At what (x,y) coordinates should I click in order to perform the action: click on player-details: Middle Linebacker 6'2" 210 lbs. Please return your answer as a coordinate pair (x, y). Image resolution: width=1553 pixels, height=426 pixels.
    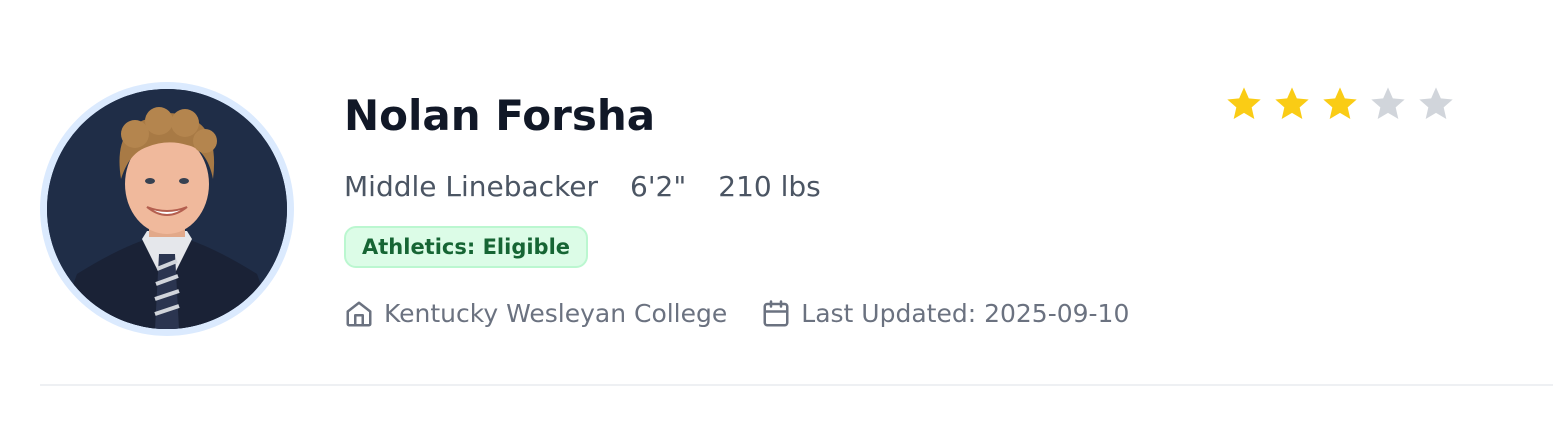
    Looking at the image, I should click on (582, 187).